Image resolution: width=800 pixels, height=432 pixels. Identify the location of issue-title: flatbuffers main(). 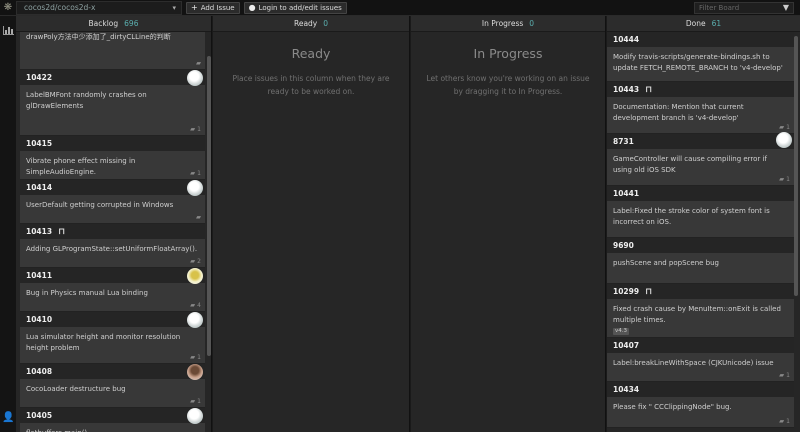
(112, 427).